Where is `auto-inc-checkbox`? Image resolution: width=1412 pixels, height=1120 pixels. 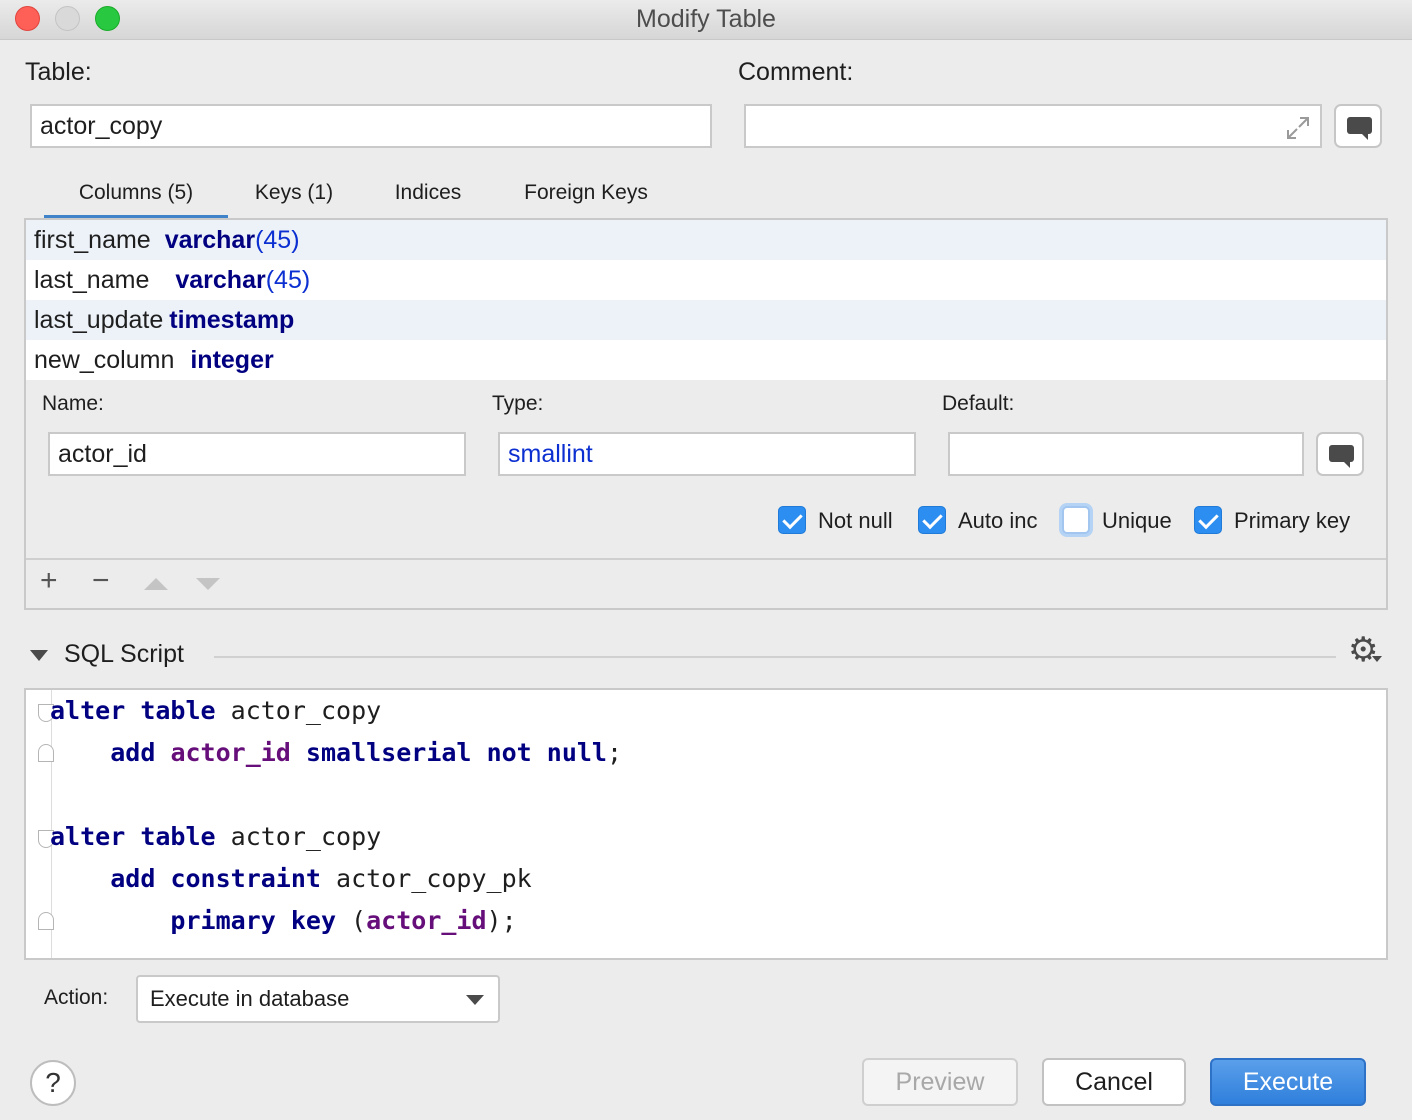 auto-inc-checkbox is located at coordinates (932, 520).